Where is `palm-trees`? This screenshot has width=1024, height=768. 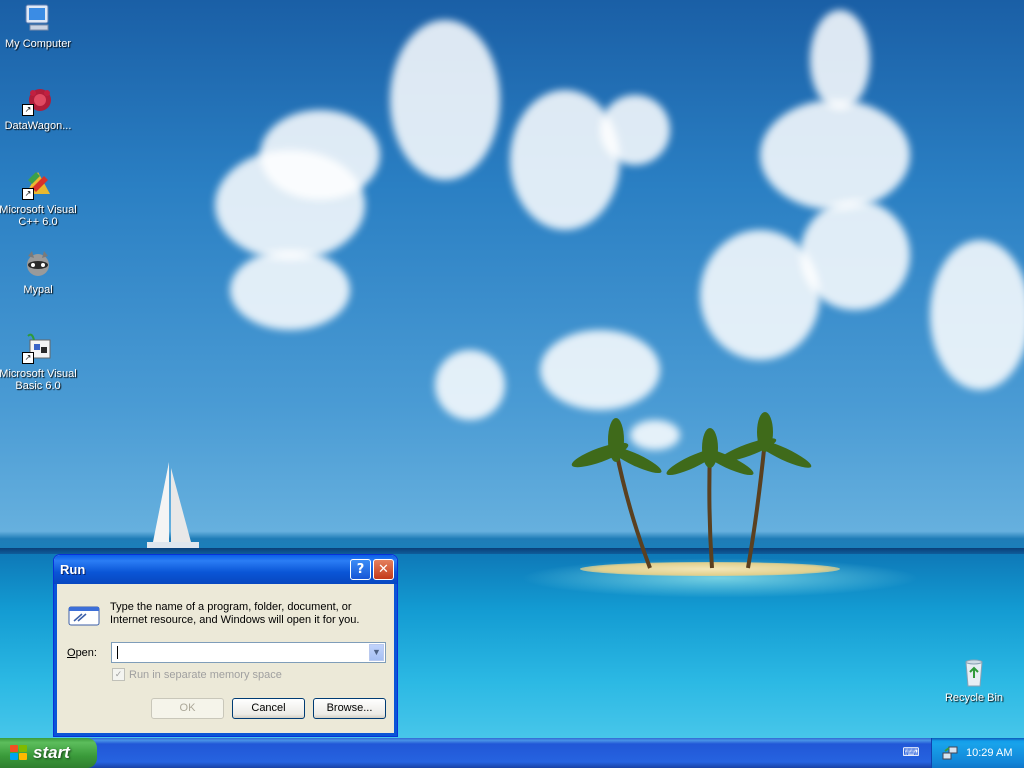
palm-trees is located at coordinates (691, 490).